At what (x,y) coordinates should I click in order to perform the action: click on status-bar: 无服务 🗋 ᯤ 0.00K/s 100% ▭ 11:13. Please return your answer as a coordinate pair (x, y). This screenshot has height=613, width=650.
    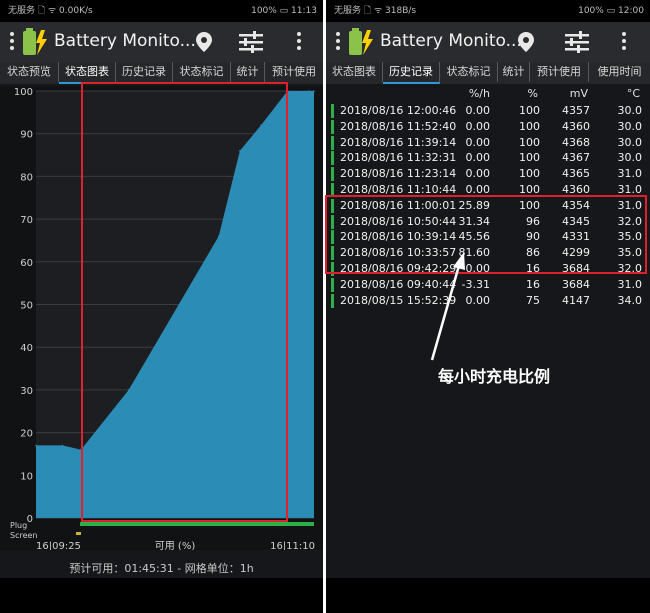
    Looking at the image, I should click on (161, 11).